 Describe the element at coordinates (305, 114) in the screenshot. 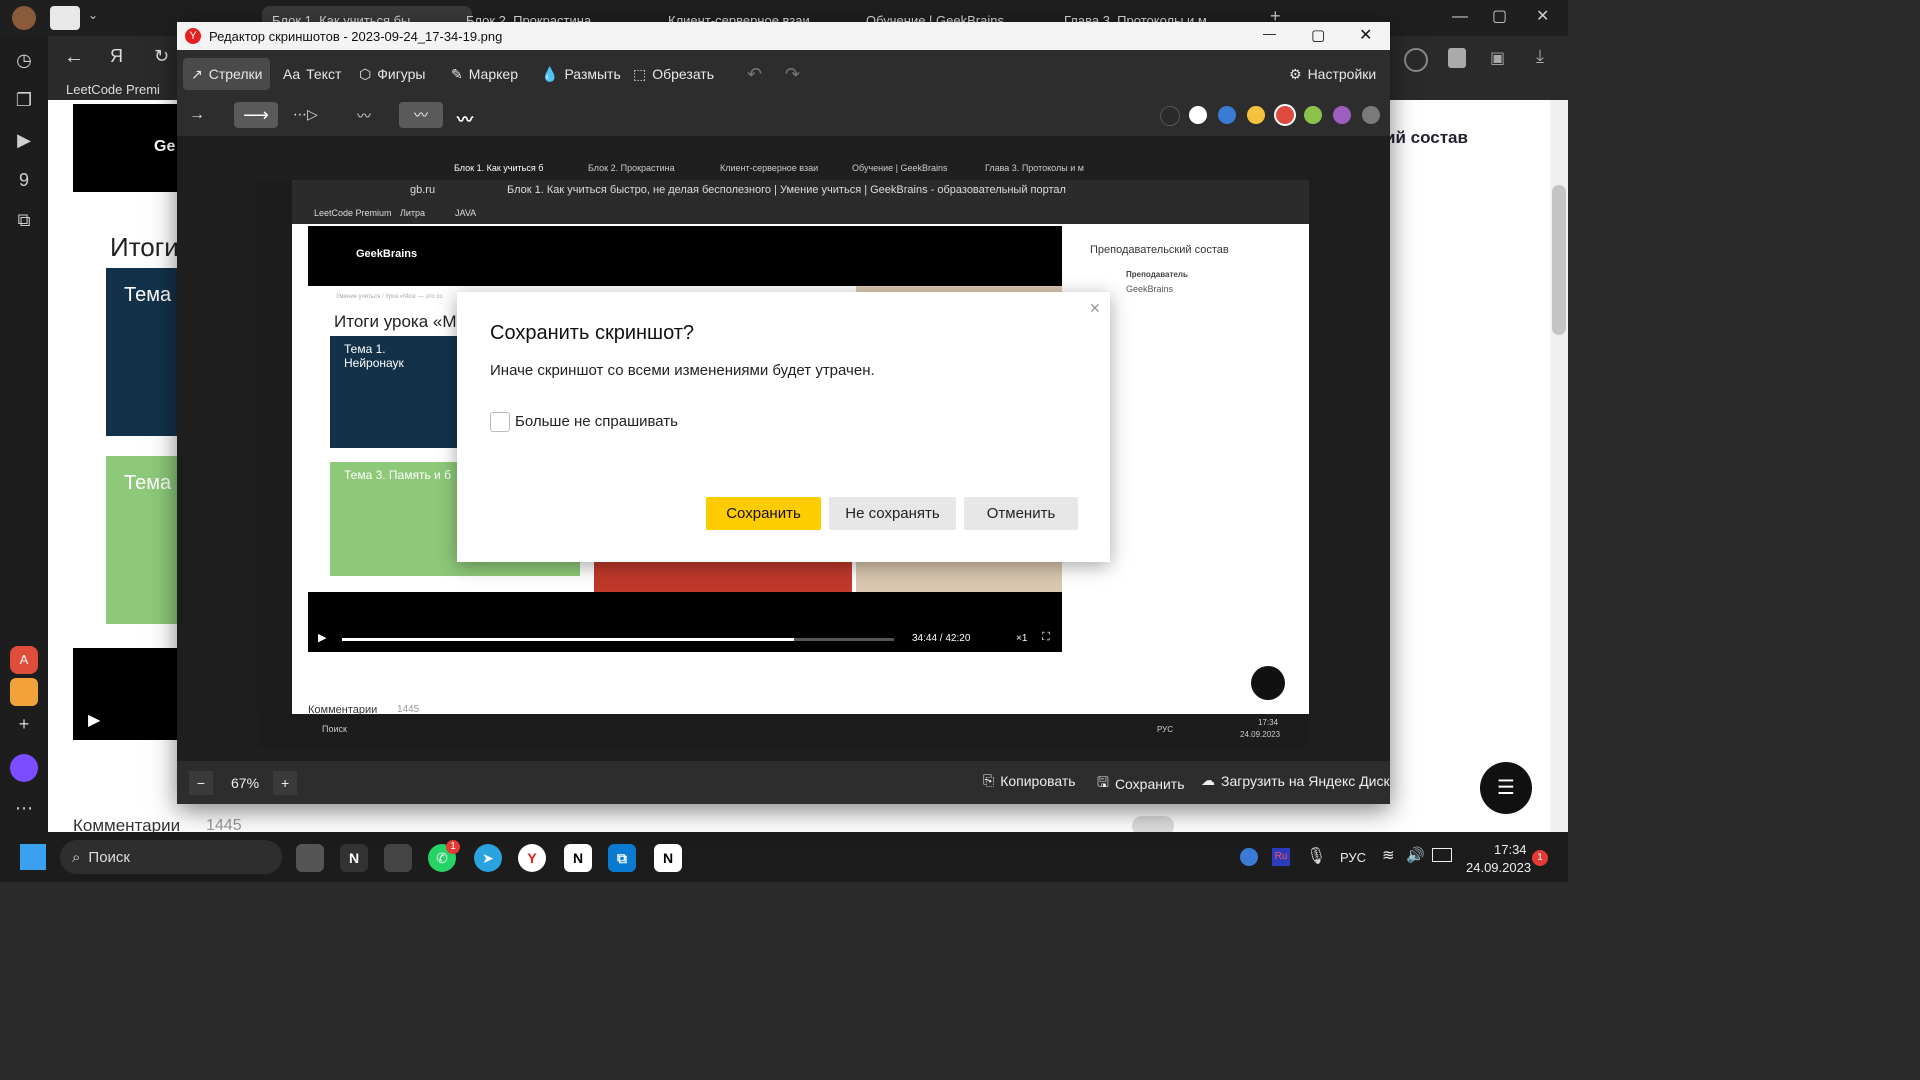

I see `arrow-style-dotted: ⋯▷` at that location.